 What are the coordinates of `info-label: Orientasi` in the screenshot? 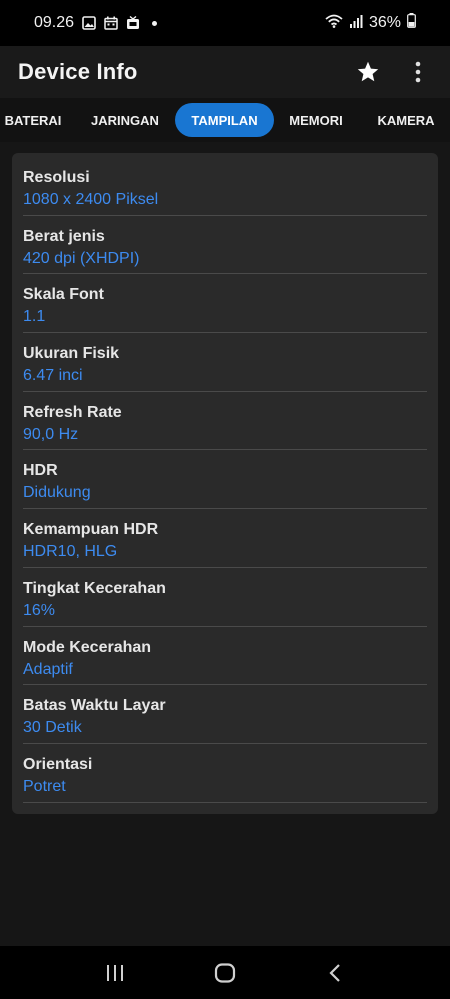 It's located at (58, 764).